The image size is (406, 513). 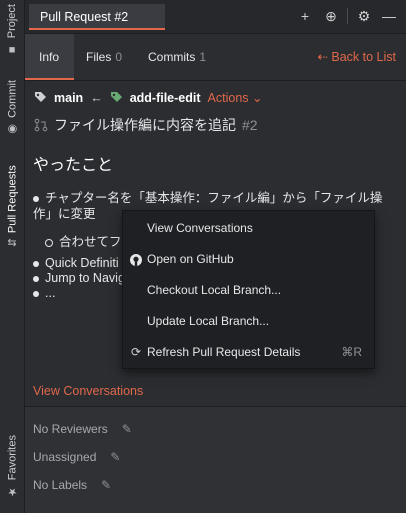 I want to click on assignee-row: Unassigned ✎, so click(x=76, y=457).